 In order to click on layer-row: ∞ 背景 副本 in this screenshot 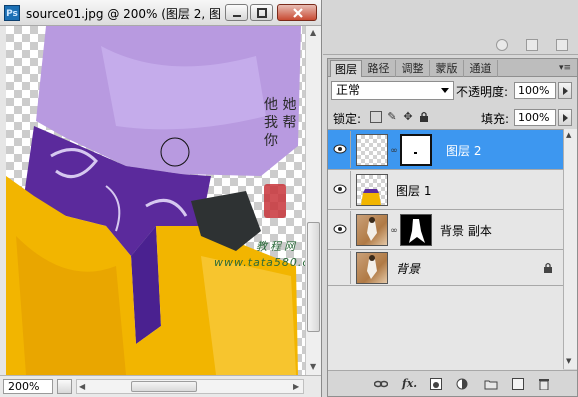, I will do `click(445, 230)`.